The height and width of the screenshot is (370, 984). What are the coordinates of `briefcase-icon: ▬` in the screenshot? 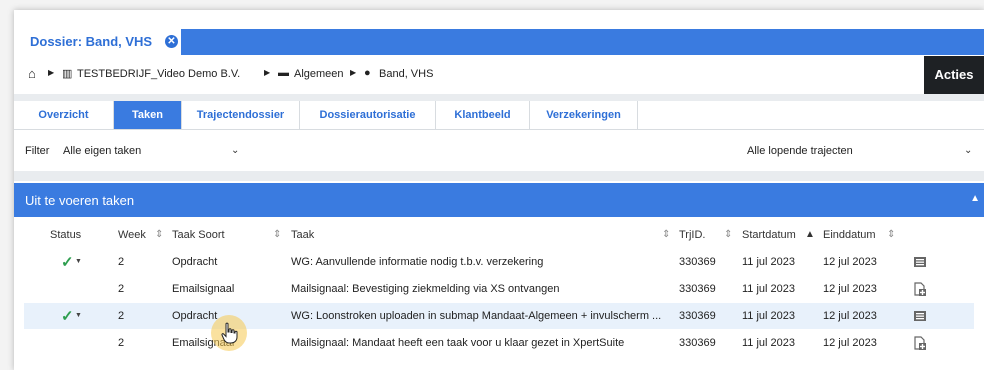 It's located at (283, 73).